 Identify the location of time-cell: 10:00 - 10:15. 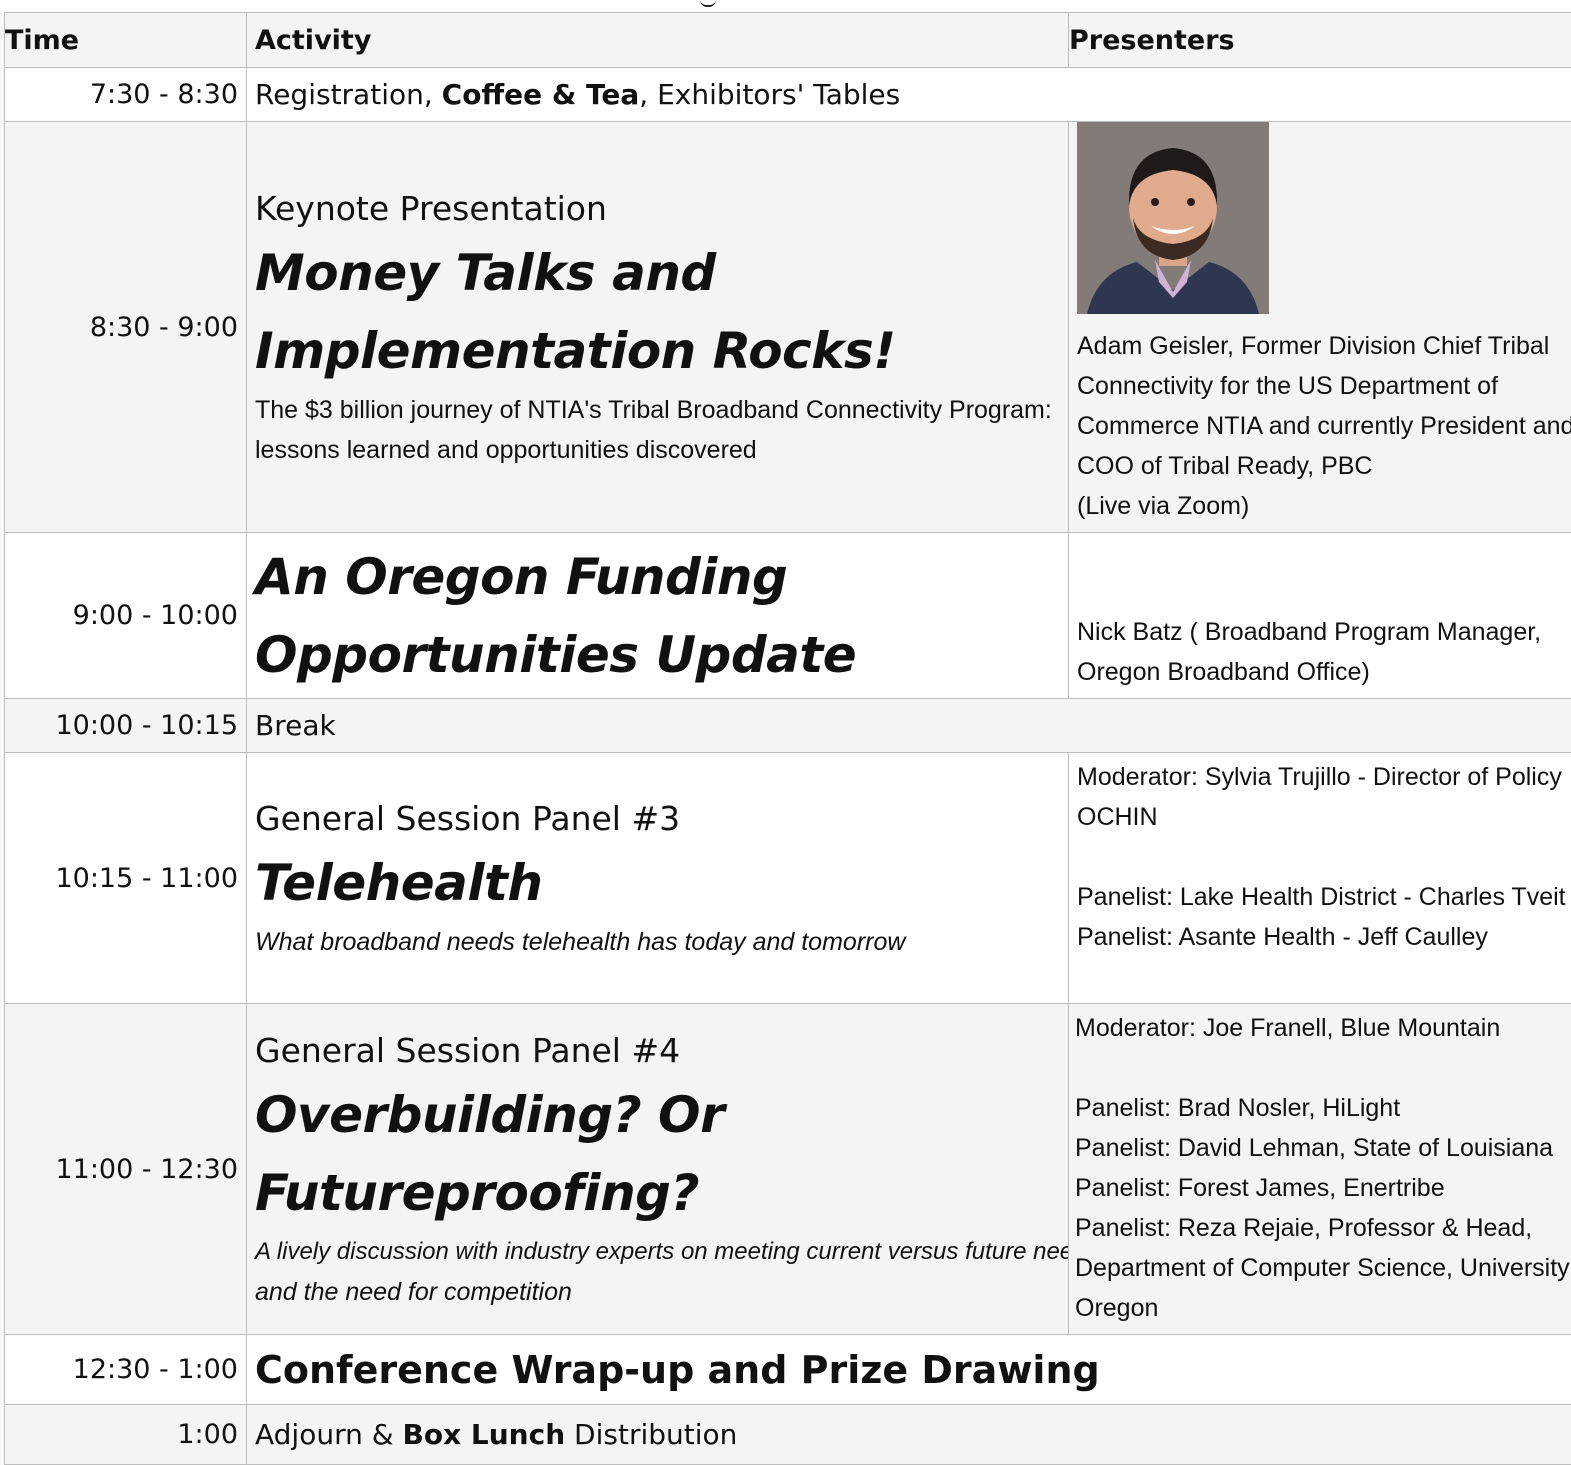
(126, 726).